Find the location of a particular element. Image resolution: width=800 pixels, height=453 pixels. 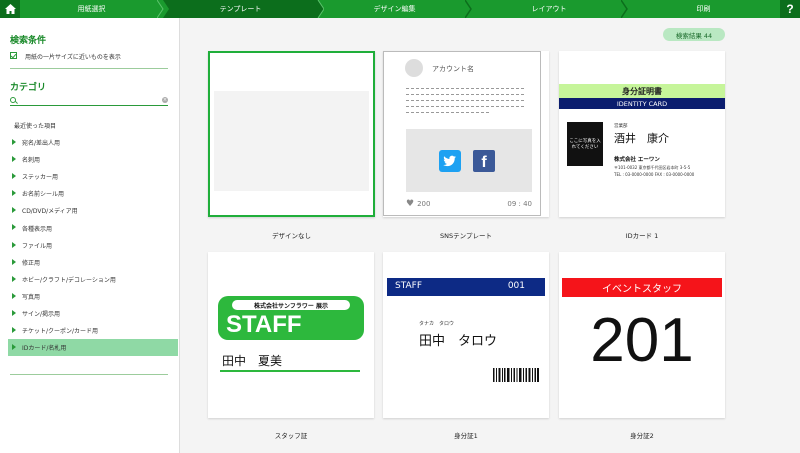

help-button: ? is located at coordinates (790, 9).